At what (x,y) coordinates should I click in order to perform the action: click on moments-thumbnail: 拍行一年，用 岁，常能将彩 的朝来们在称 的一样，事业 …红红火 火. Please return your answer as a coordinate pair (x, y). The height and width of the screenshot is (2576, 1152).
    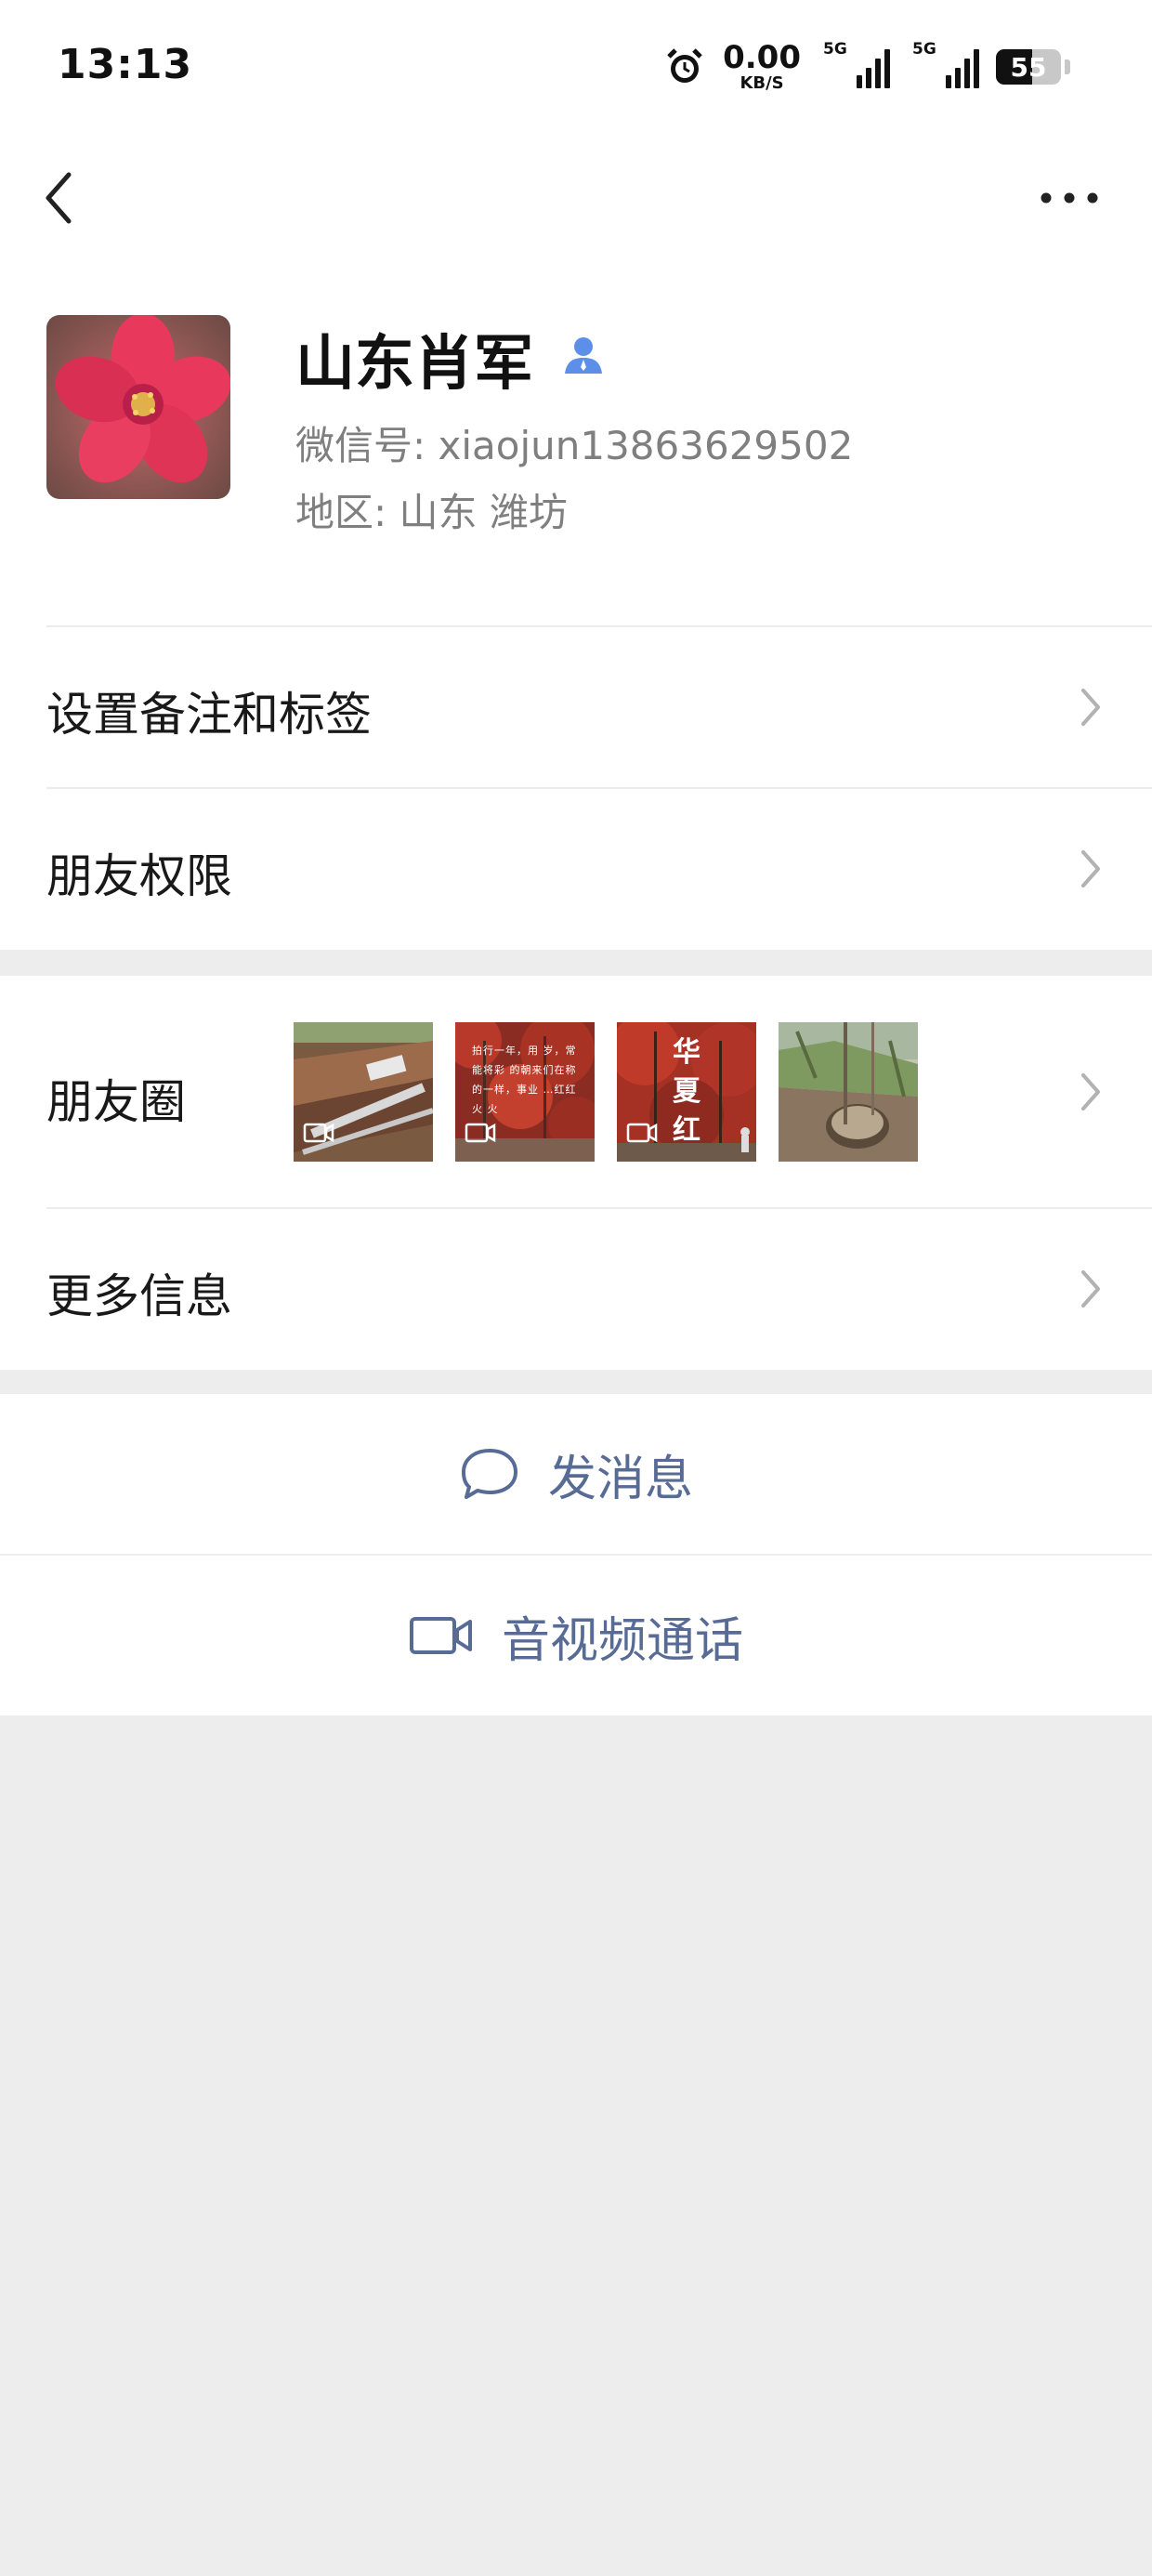
    Looking at the image, I should click on (525, 1092).